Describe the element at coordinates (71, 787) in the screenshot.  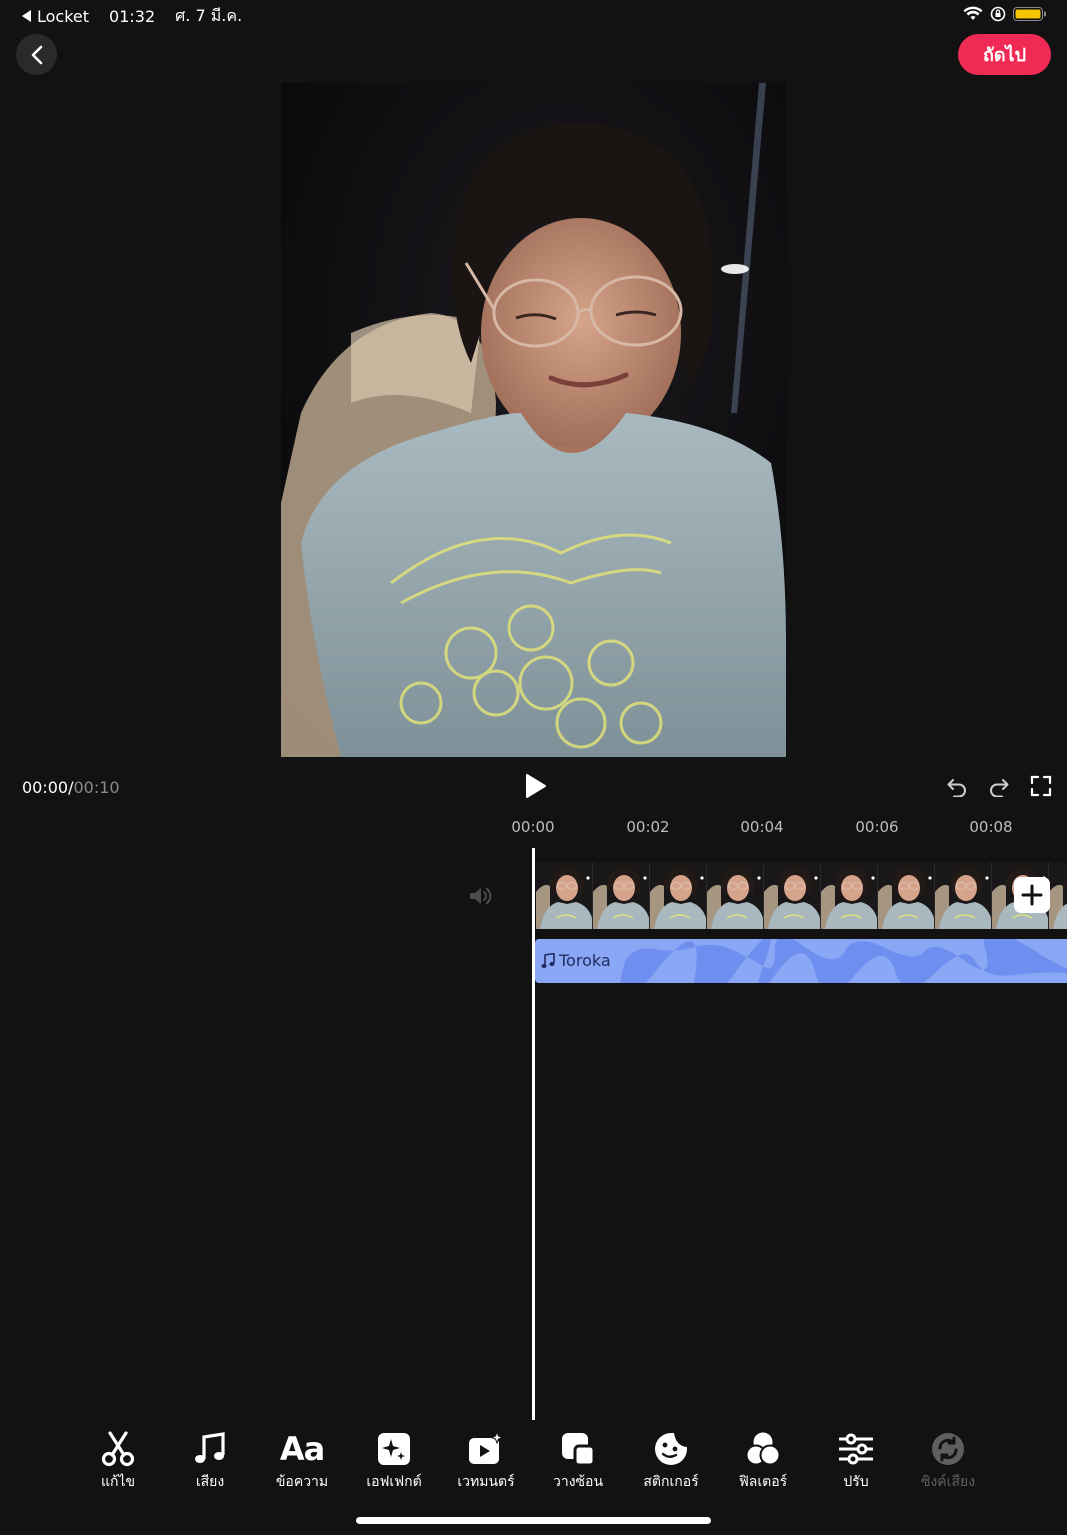
I see `time-display: 00:00/00:10` at that location.